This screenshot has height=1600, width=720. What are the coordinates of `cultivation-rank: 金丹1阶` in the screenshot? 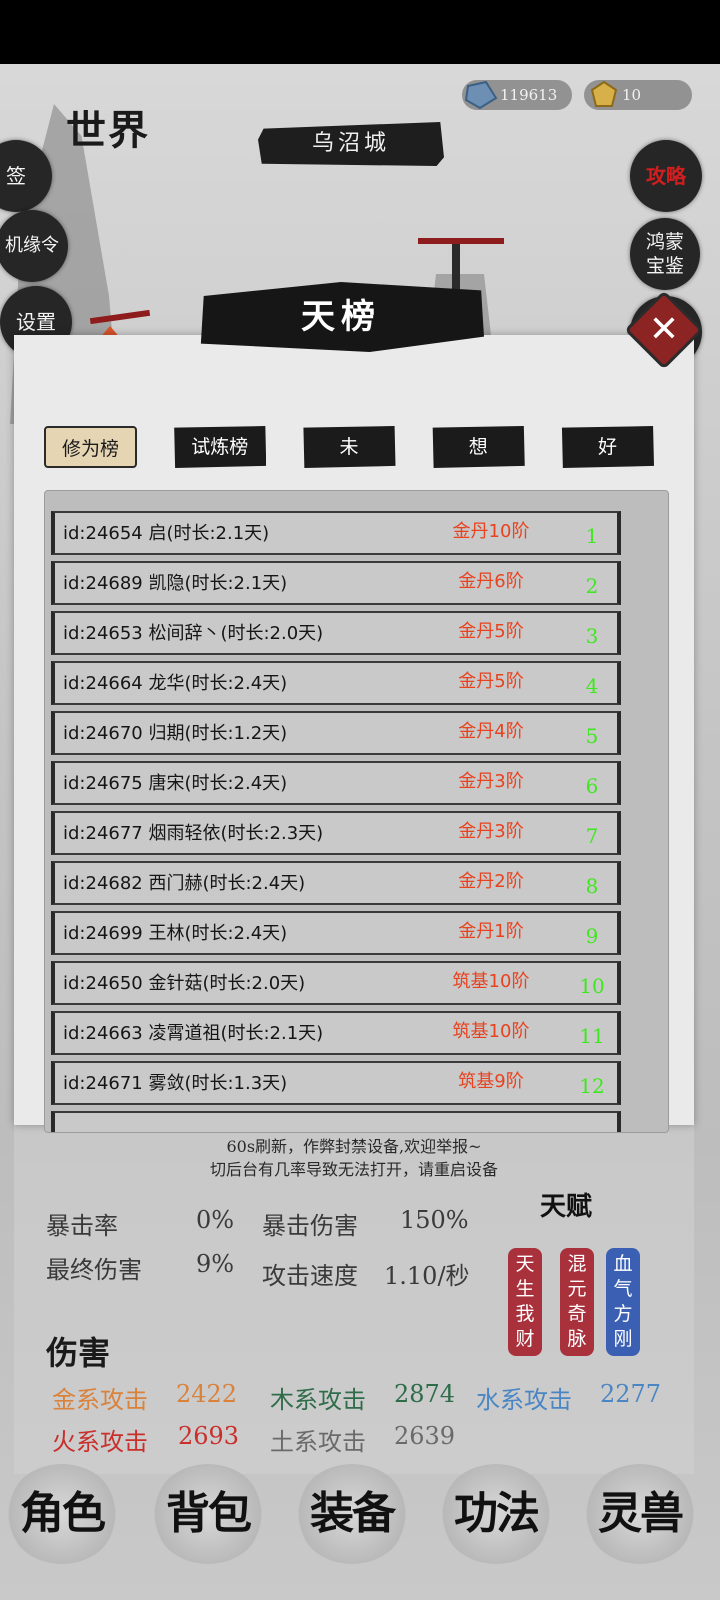 It's located at (491, 931).